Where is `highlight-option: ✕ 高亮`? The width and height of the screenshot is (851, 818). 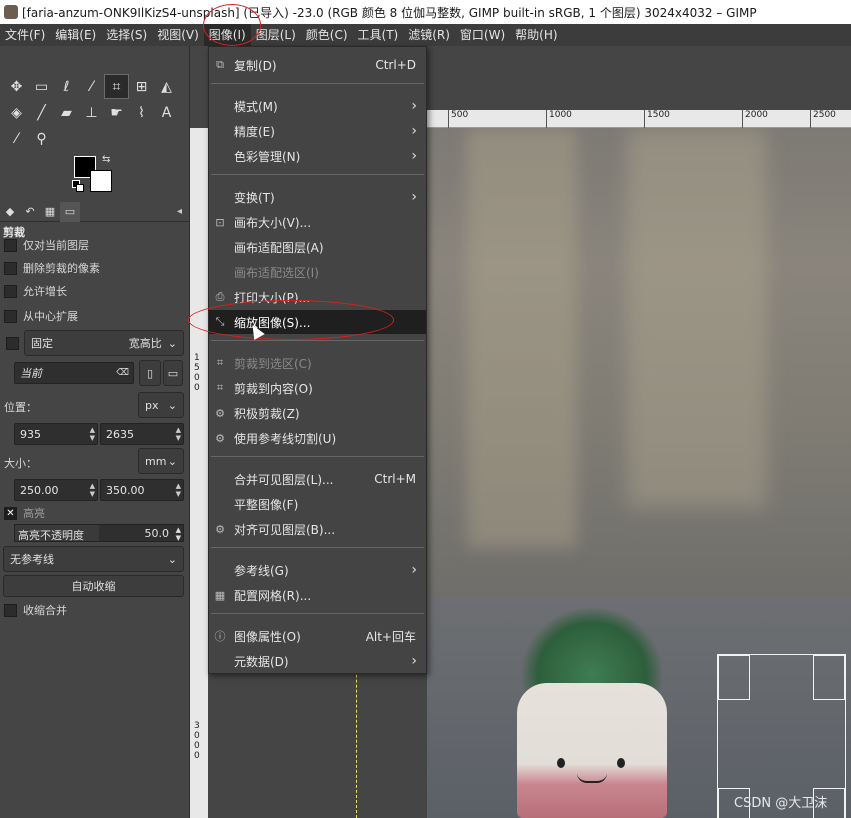 highlight-option: ✕ 高亮 is located at coordinates (24, 513).